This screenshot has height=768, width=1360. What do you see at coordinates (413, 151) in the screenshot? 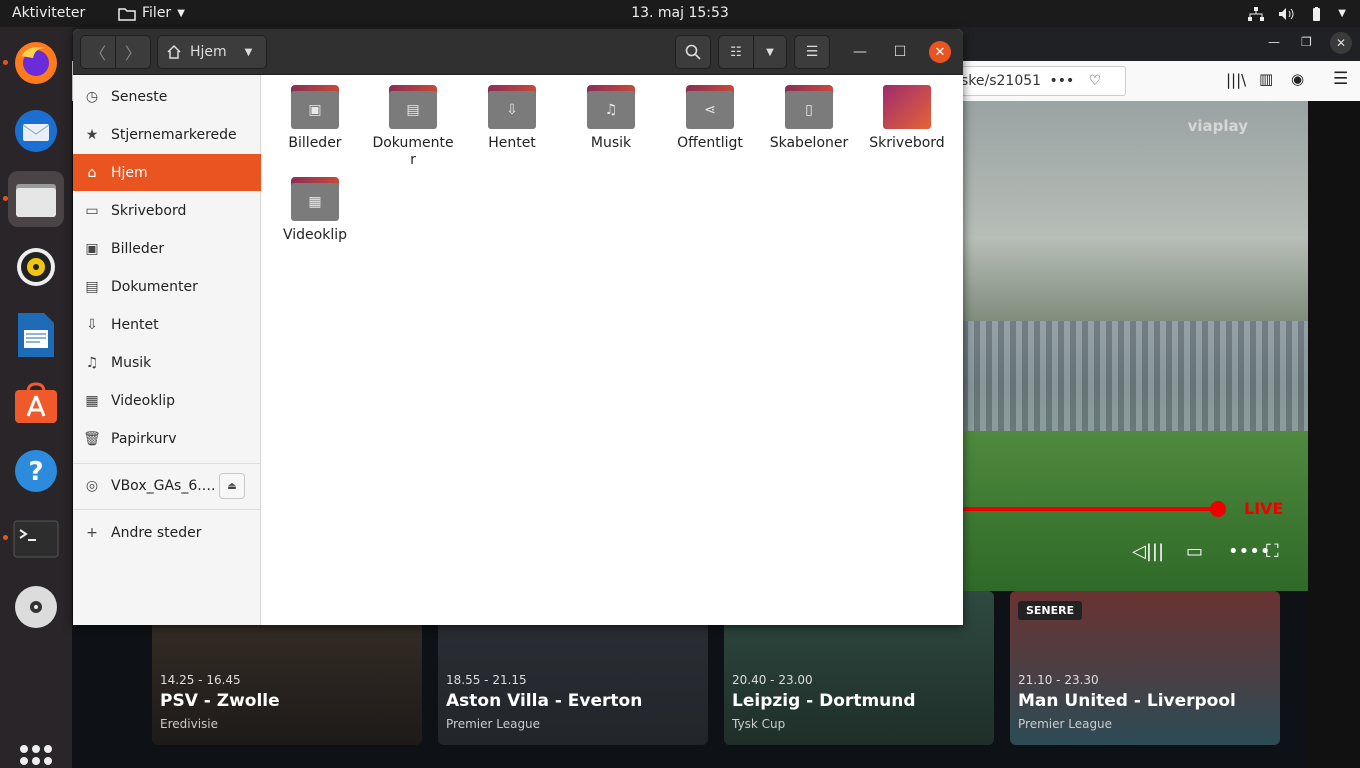
I see `folder-label: Dokumenter` at bounding box center [413, 151].